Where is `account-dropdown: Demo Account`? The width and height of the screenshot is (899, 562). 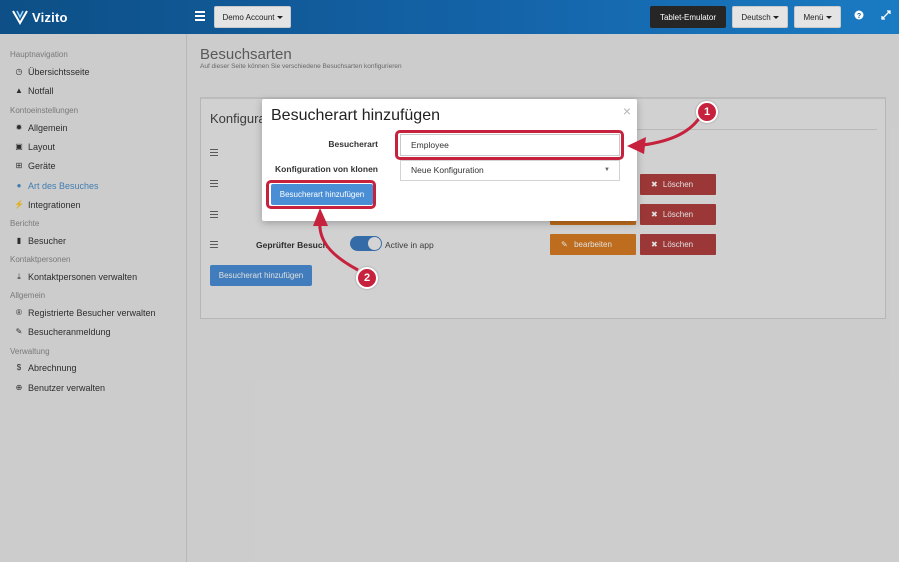
account-dropdown: Demo Account is located at coordinates (252, 17).